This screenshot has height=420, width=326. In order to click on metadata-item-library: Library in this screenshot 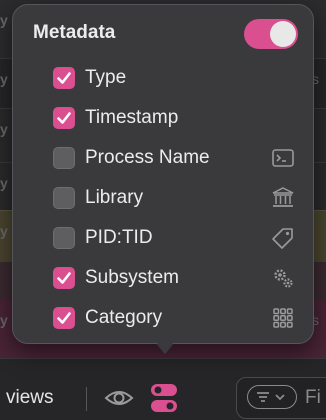, I will do `click(176, 198)`.